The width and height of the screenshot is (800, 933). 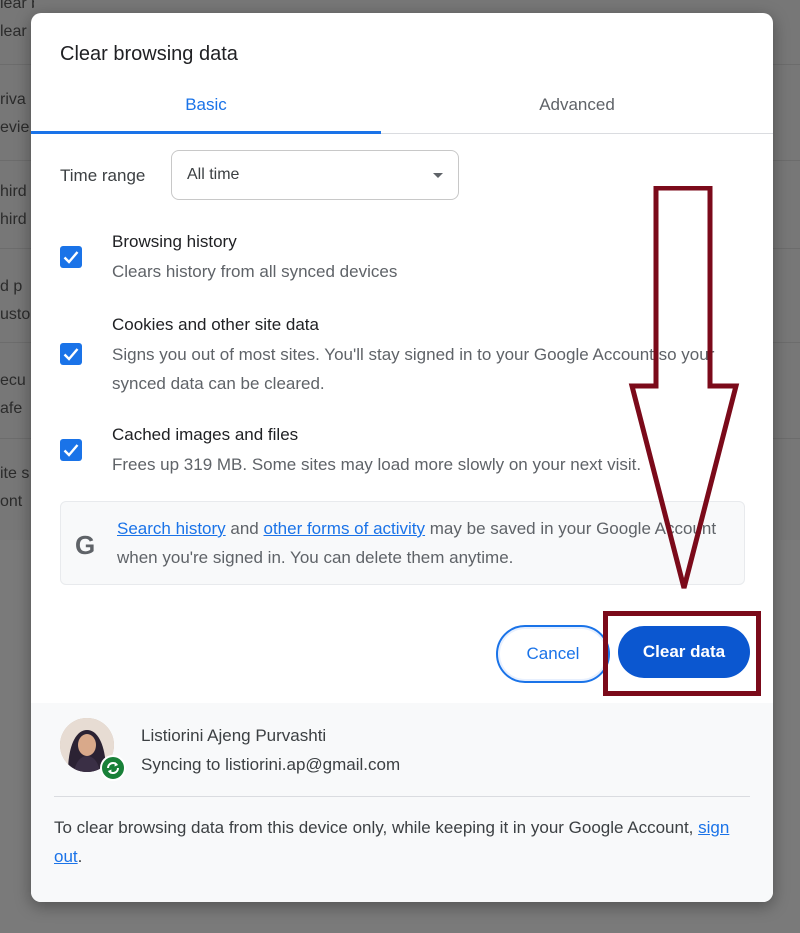 I want to click on cached-images-checkbox, so click(x=71, y=450).